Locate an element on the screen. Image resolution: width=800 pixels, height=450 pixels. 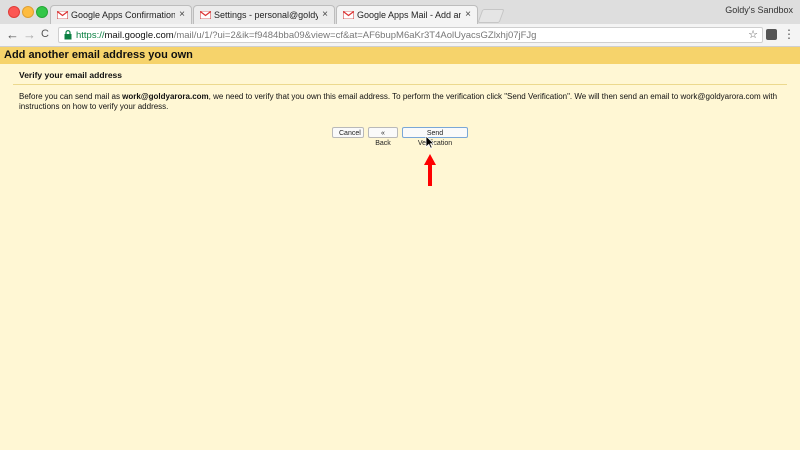
tab-title: Google Apps Mail - Add anothe is located at coordinates (409, 15).